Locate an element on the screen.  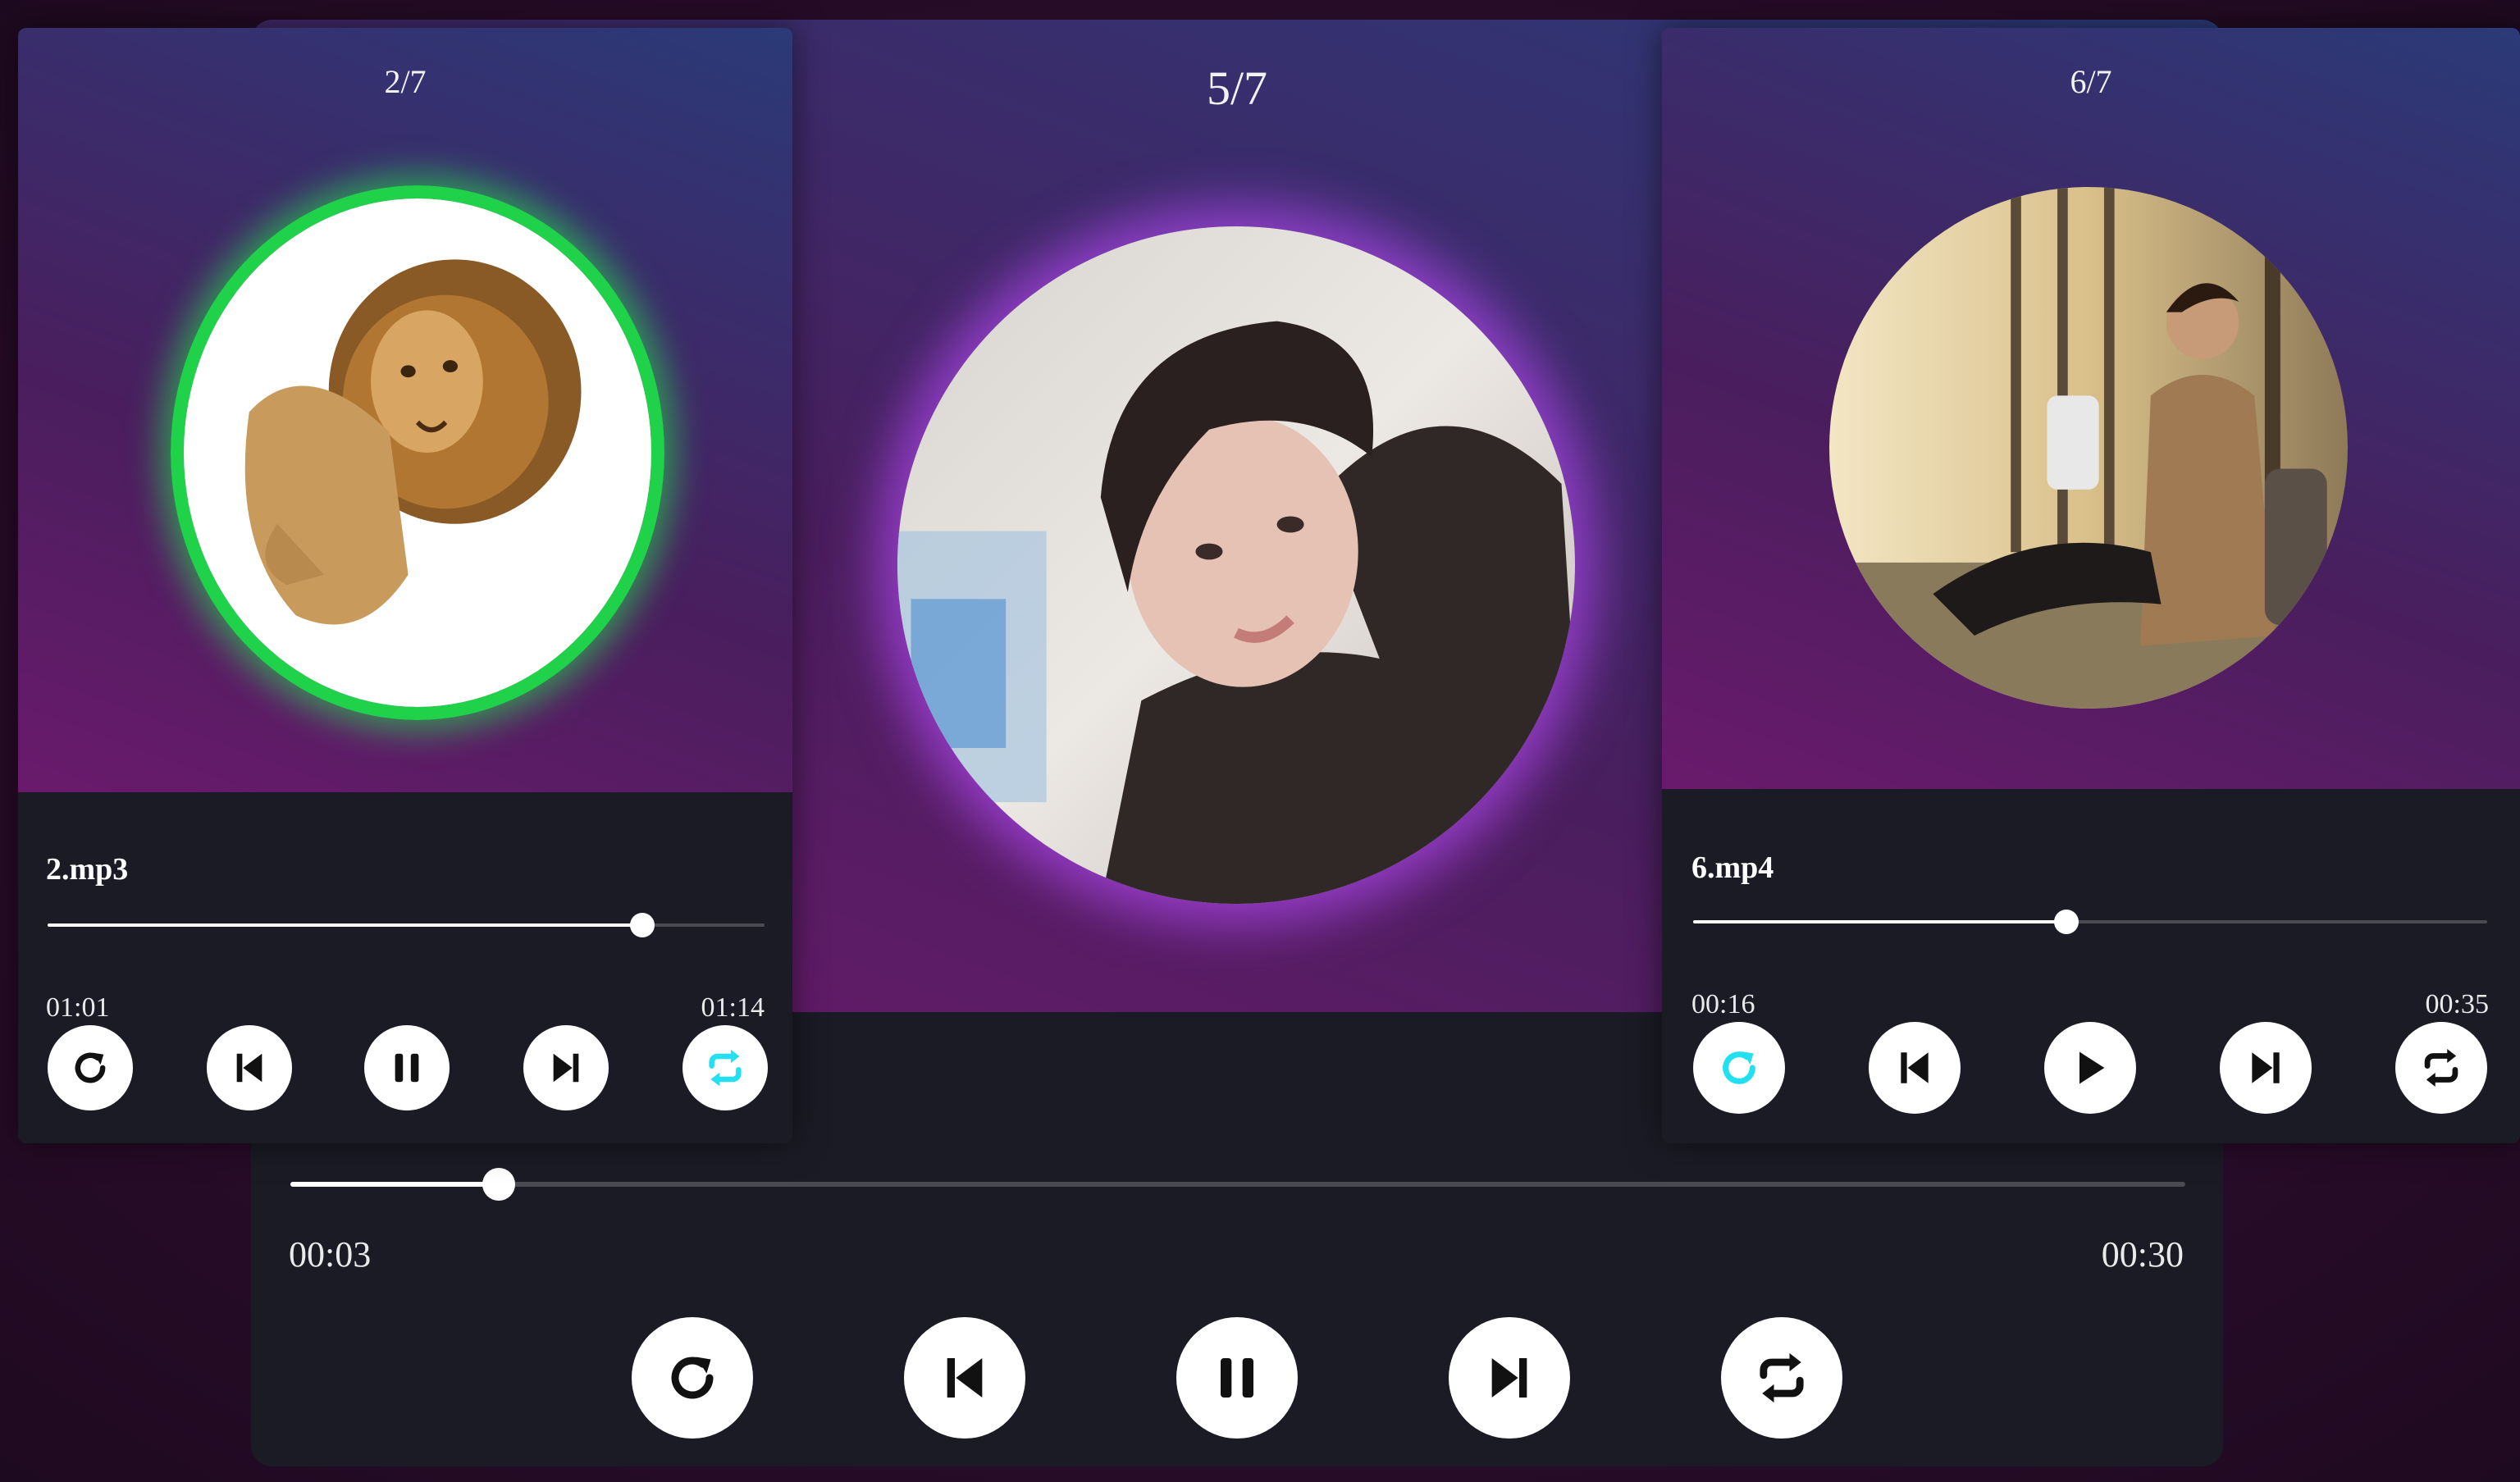
main-progress-slider is located at coordinates (1237, 1184).